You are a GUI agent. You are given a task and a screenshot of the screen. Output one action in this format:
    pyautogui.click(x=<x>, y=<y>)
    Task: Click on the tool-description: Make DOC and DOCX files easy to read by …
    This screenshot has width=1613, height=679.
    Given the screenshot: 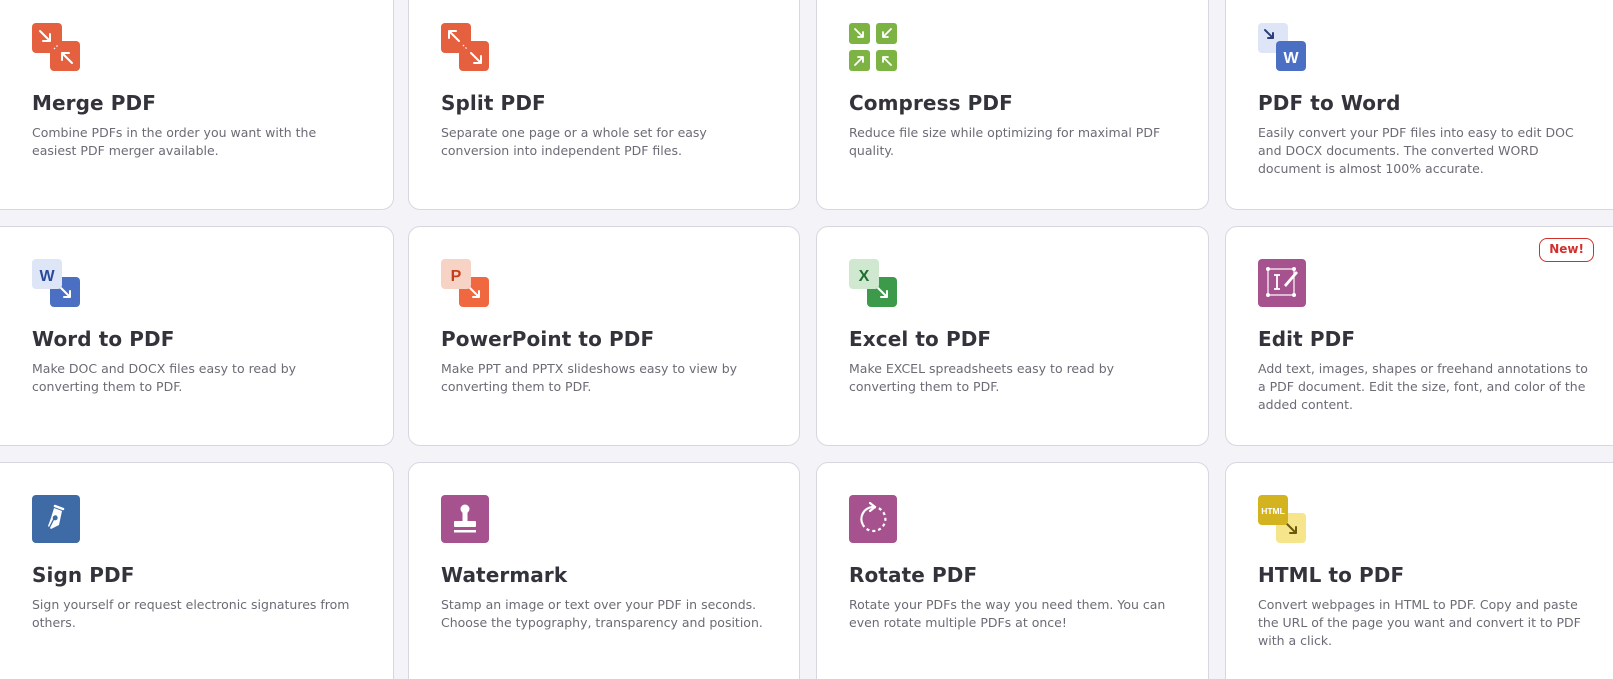 What is the action you would take?
    pyautogui.click(x=164, y=377)
    